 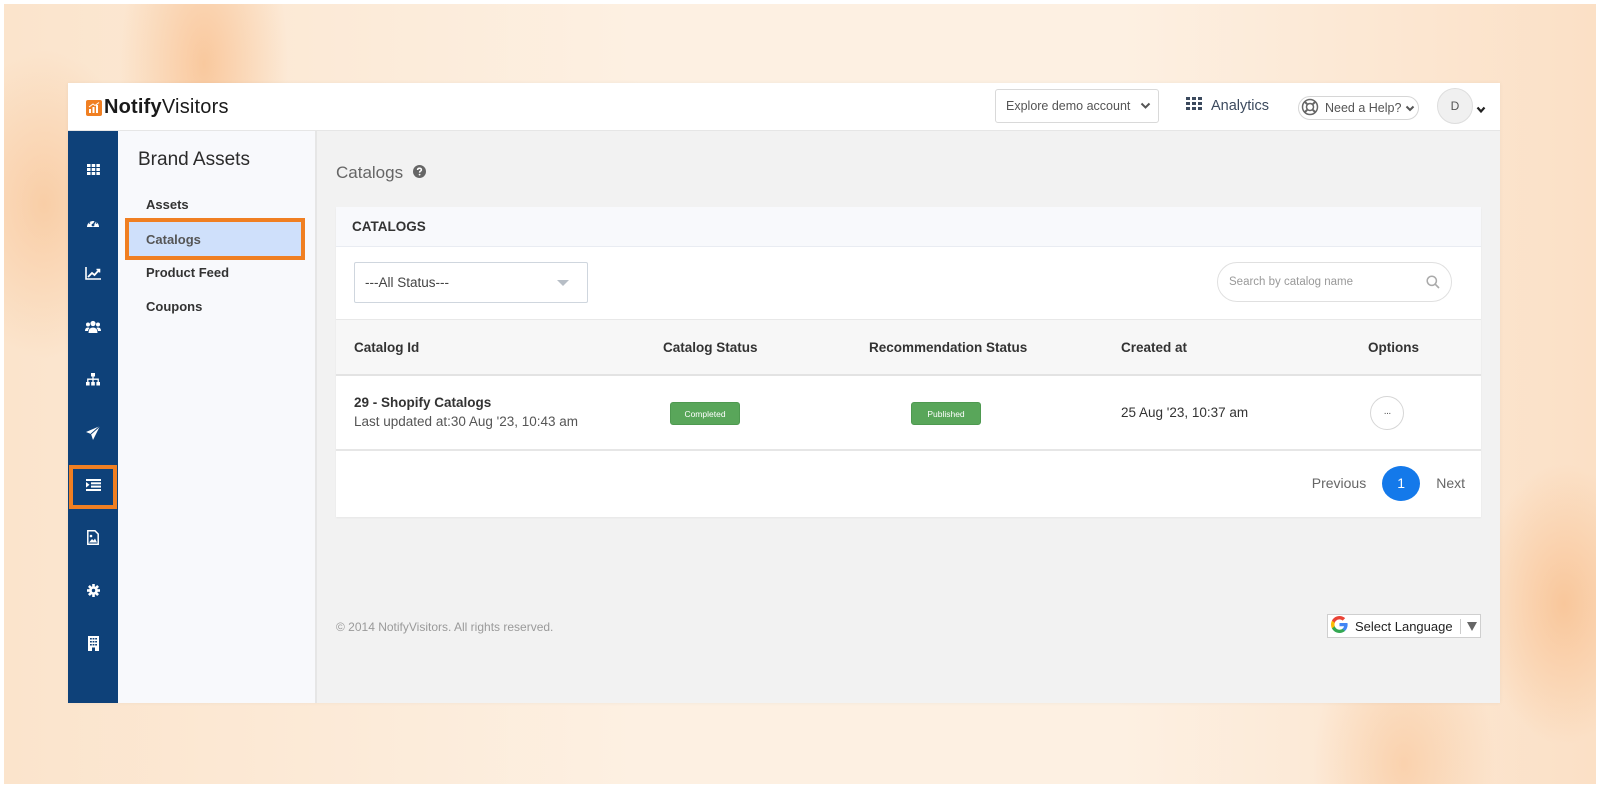 I want to click on options-menu-button: ···, so click(x=1387, y=413).